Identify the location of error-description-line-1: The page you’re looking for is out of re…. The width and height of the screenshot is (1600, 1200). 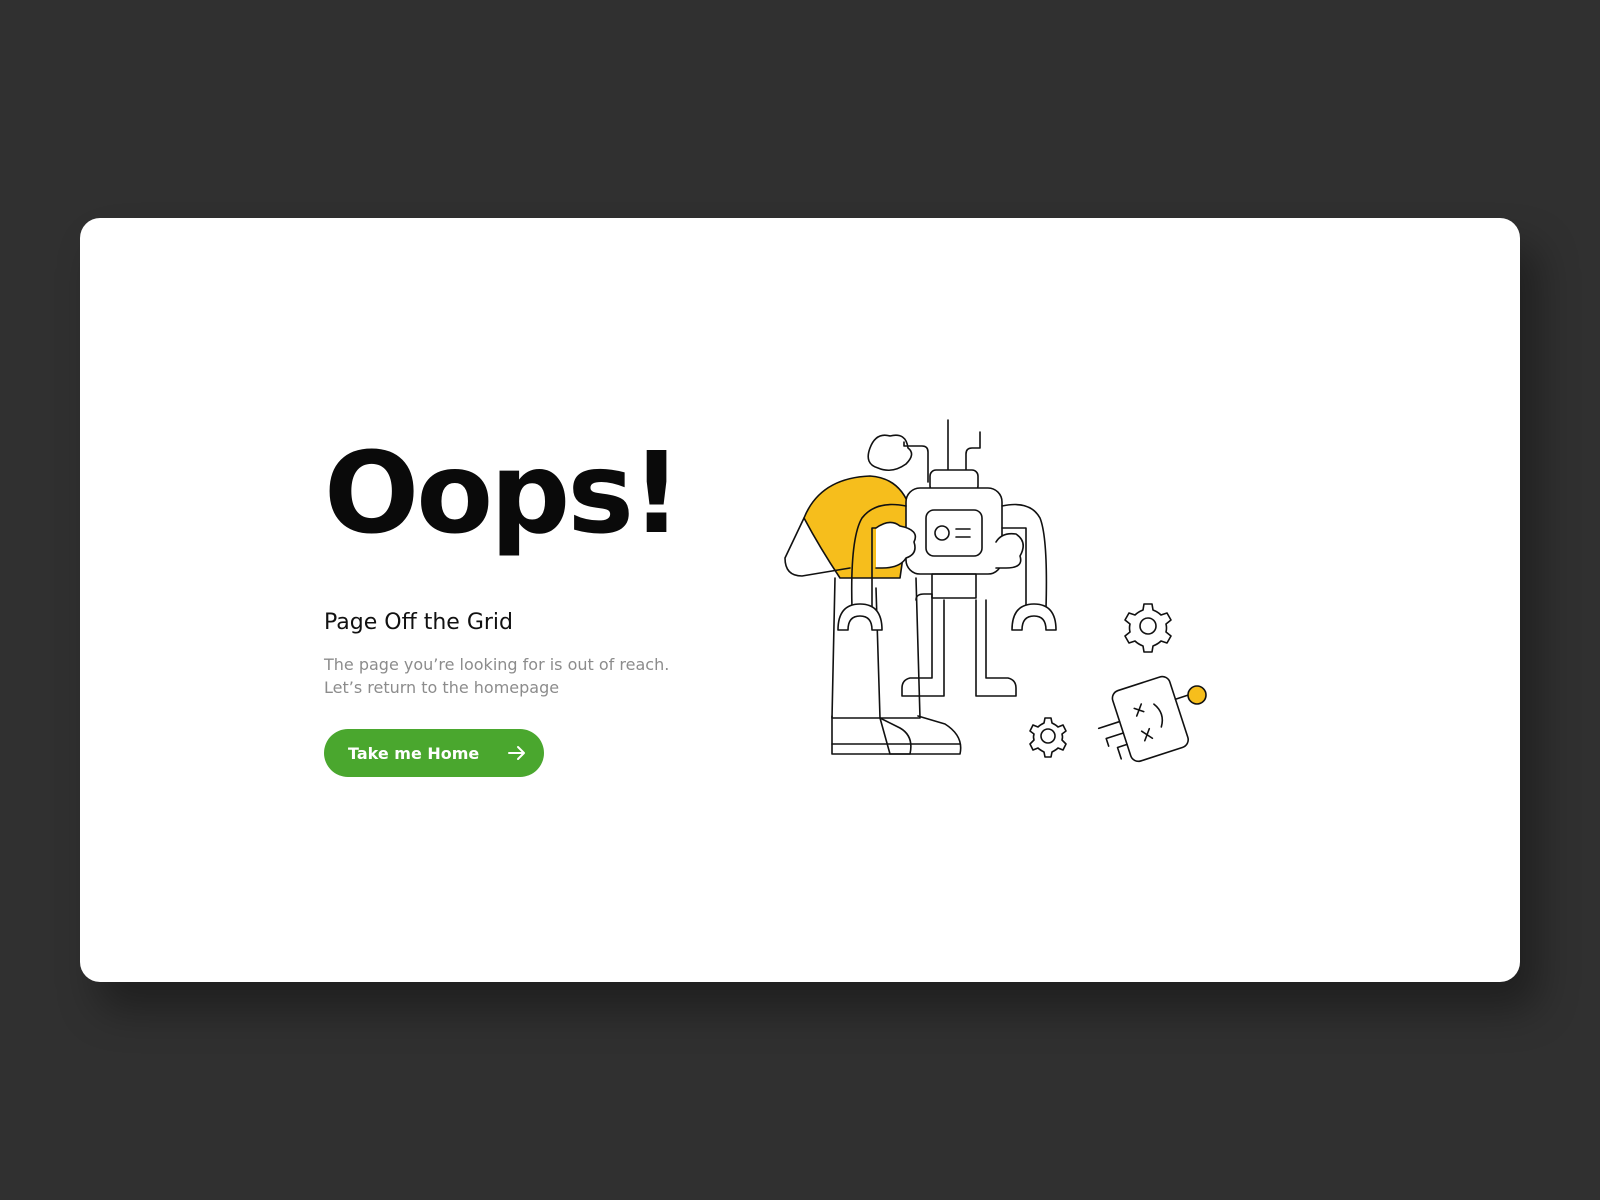
(497, 664).